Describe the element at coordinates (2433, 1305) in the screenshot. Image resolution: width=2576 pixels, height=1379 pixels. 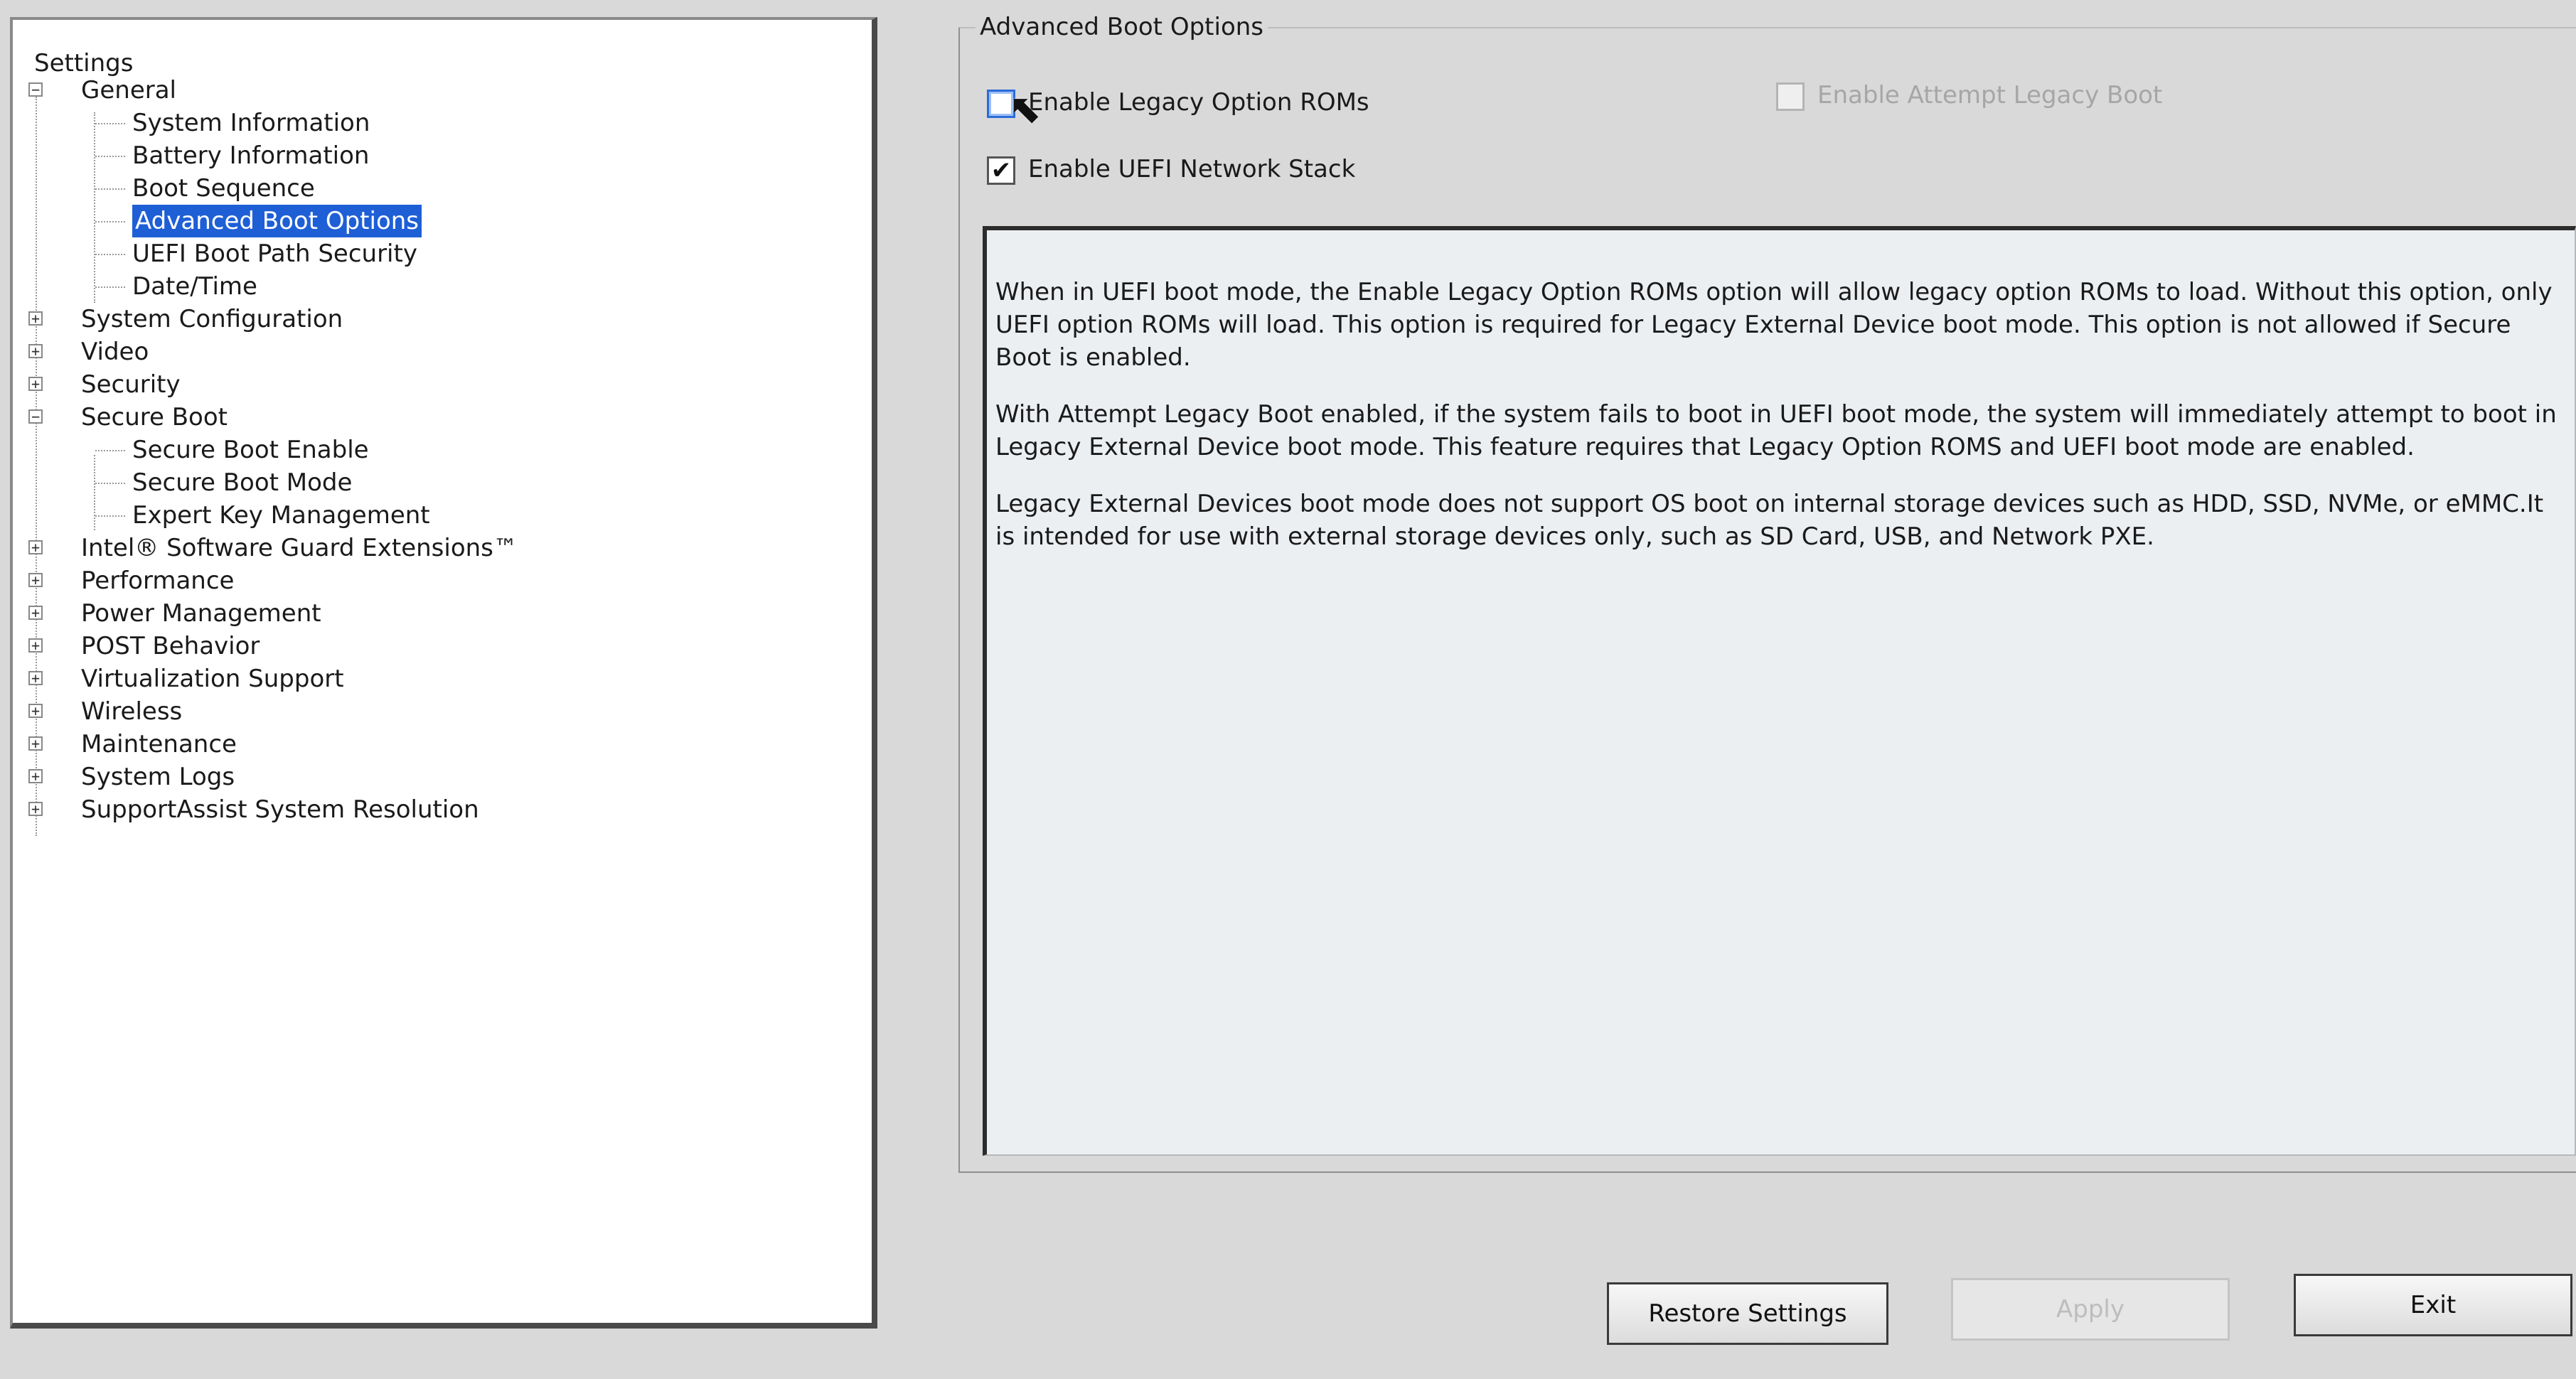
I see `exit-button: Exit` at that location.